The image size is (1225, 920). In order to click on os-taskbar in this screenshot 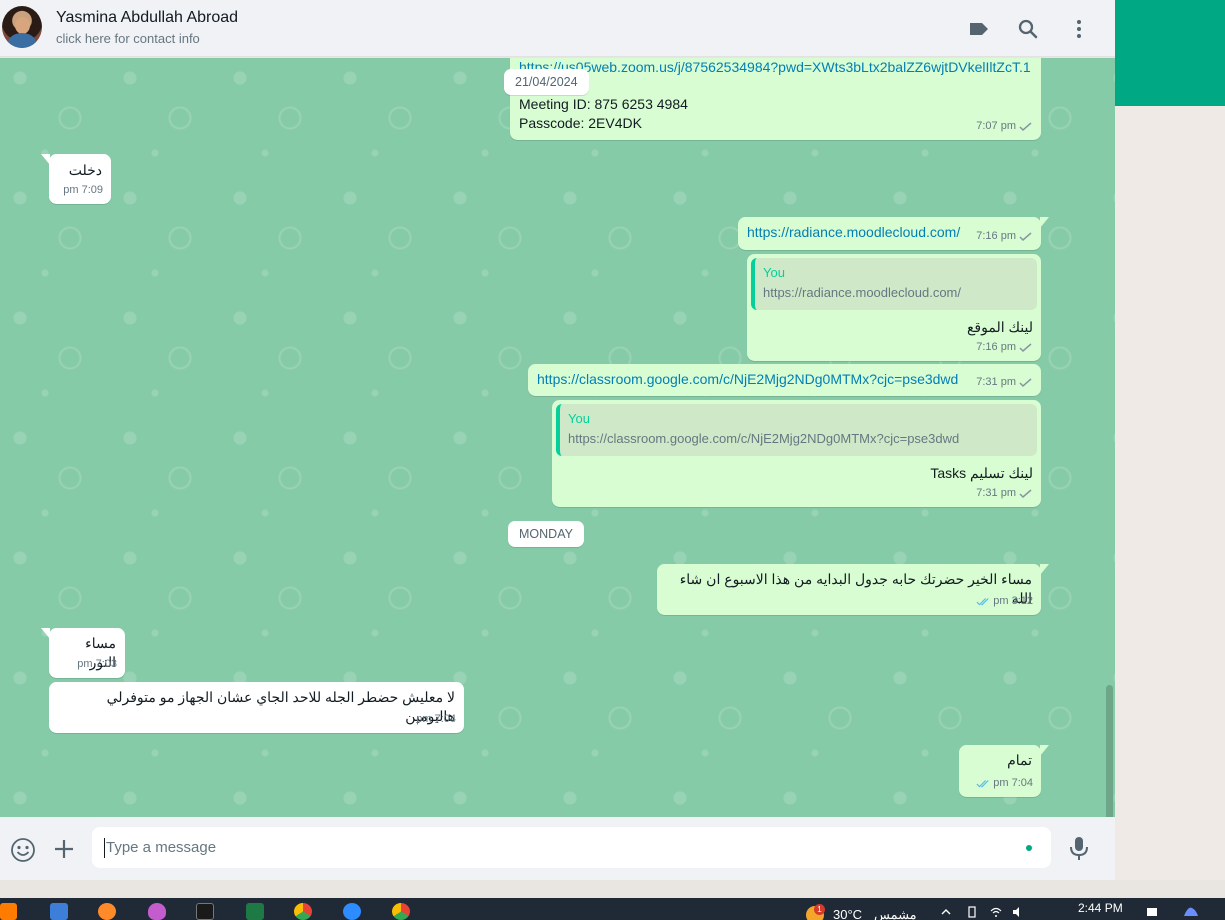, I will do `click(612, 909)`.